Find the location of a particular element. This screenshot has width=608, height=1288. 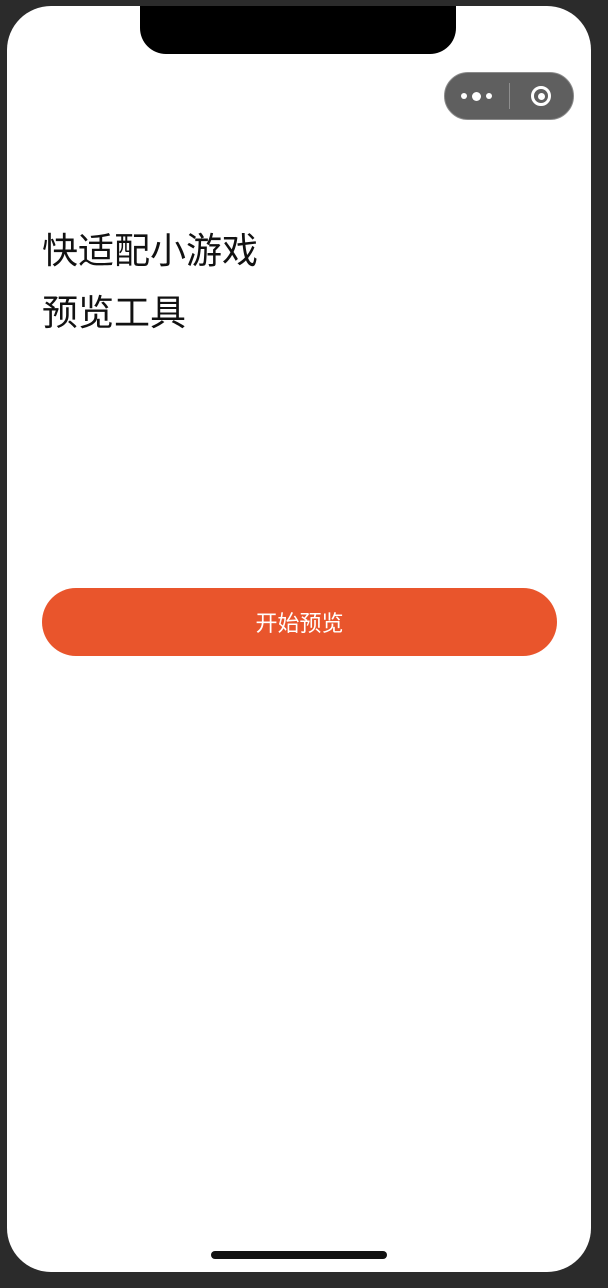

mini-program-capsule is located at coordinates (509, 96).